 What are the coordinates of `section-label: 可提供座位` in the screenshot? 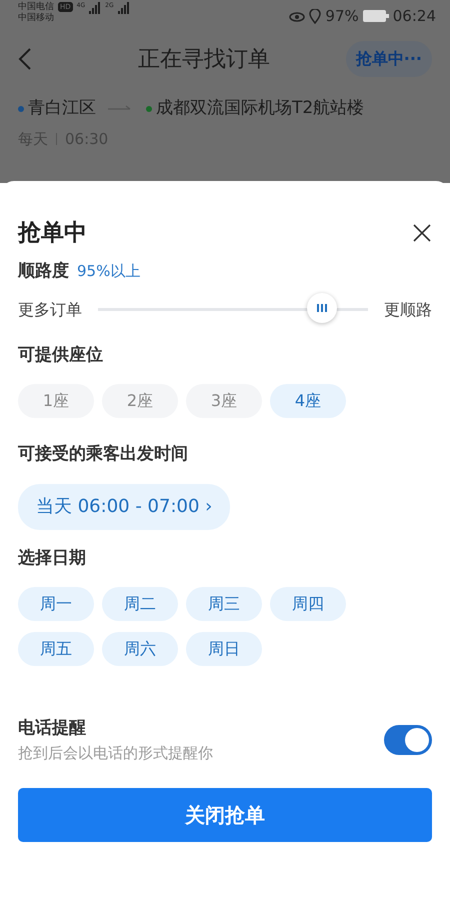 It's located at (61, 355).